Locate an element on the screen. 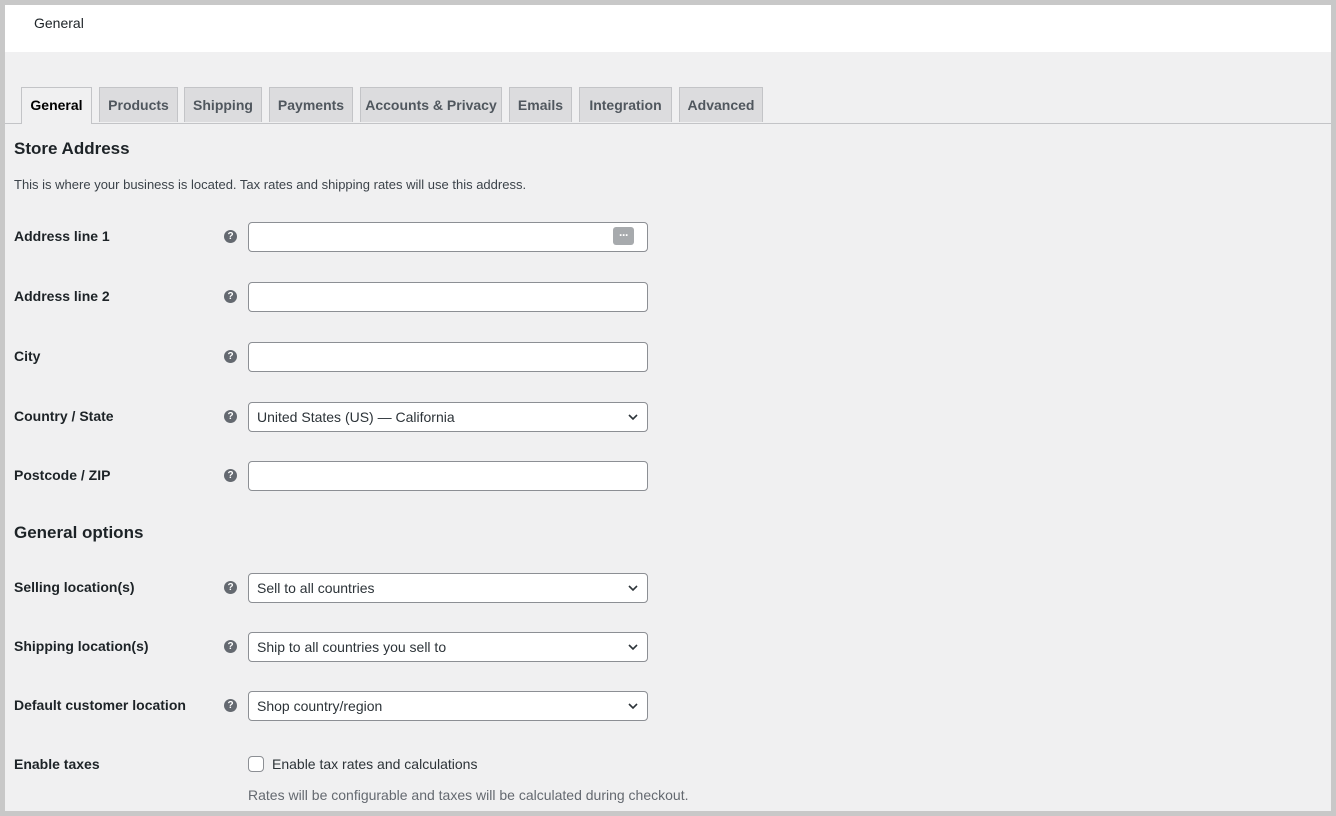  default-customer-location-value: Shop country/region is located at coordinates (320, 706).